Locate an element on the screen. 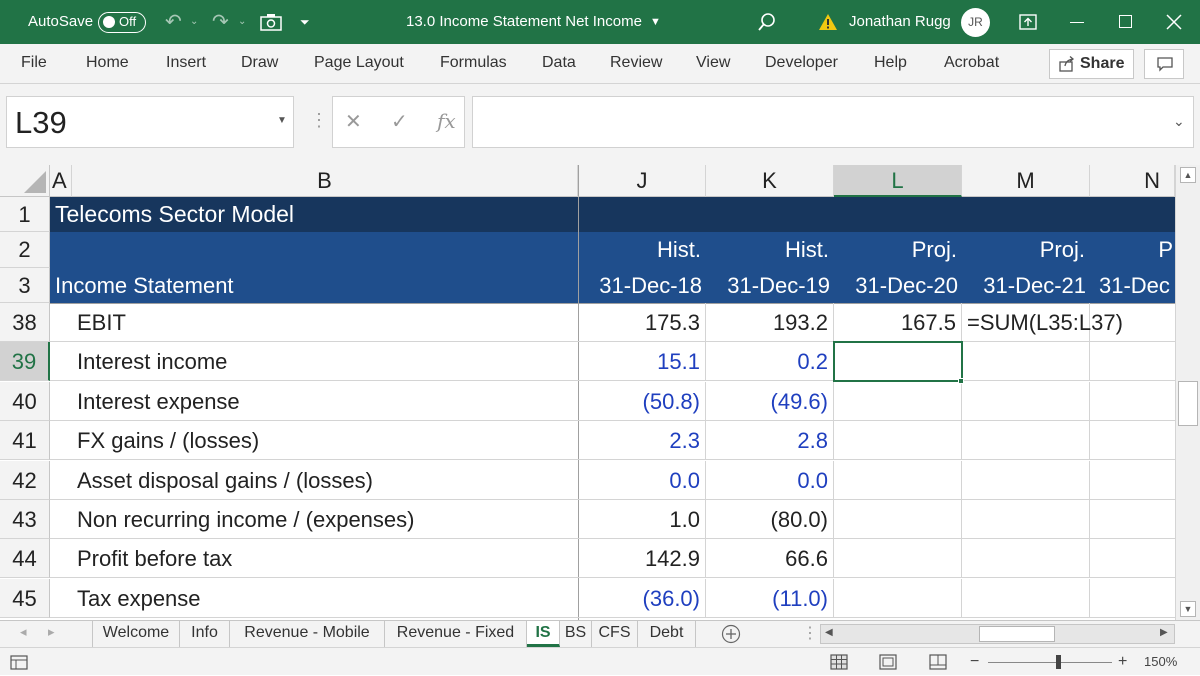  undo-icon: ↶ is located at coordinates (173, 22).